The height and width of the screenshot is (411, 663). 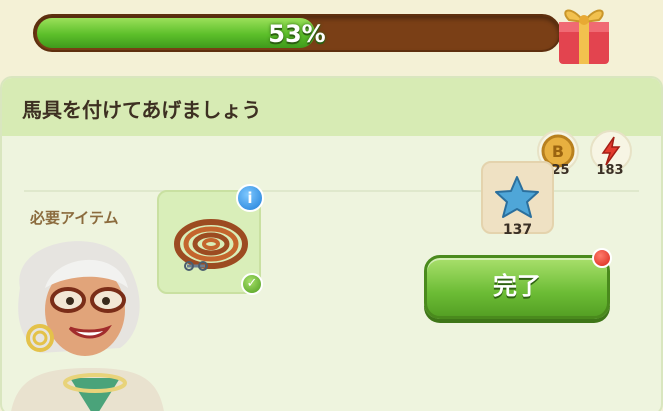 I want to click on check-icon: ✓, so click(x=252, y=284).